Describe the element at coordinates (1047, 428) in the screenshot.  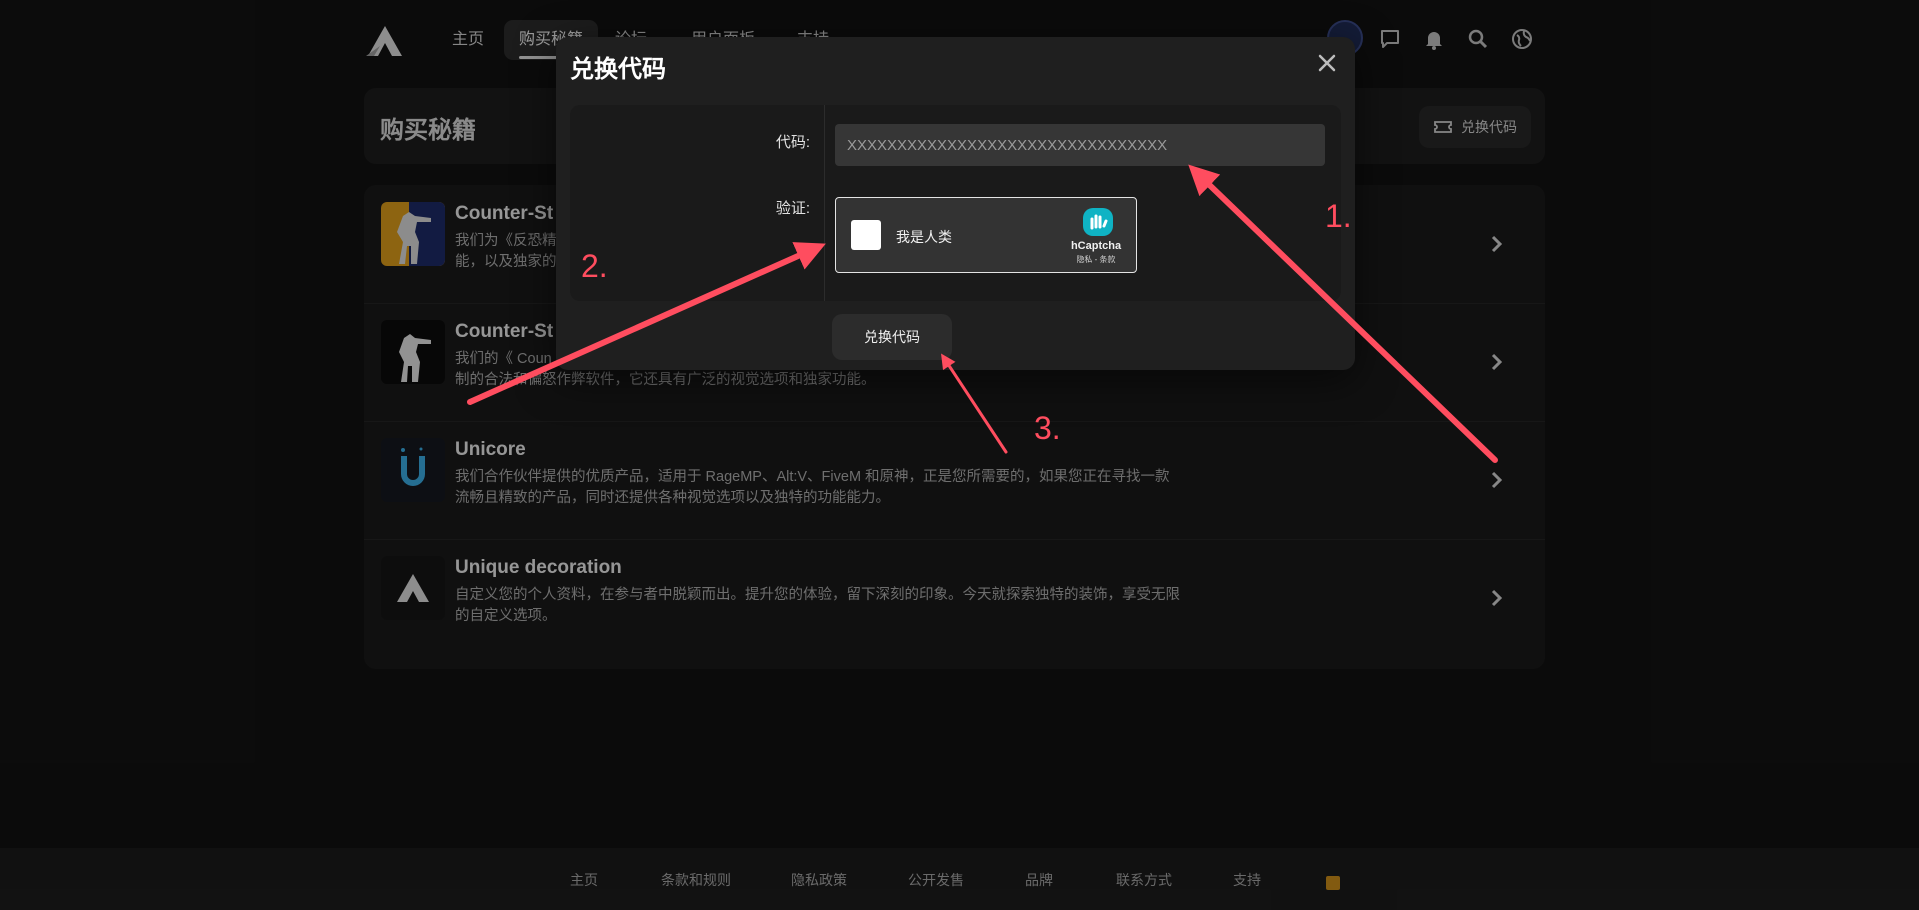
I see `annotation-step-3: 3.` at that location.